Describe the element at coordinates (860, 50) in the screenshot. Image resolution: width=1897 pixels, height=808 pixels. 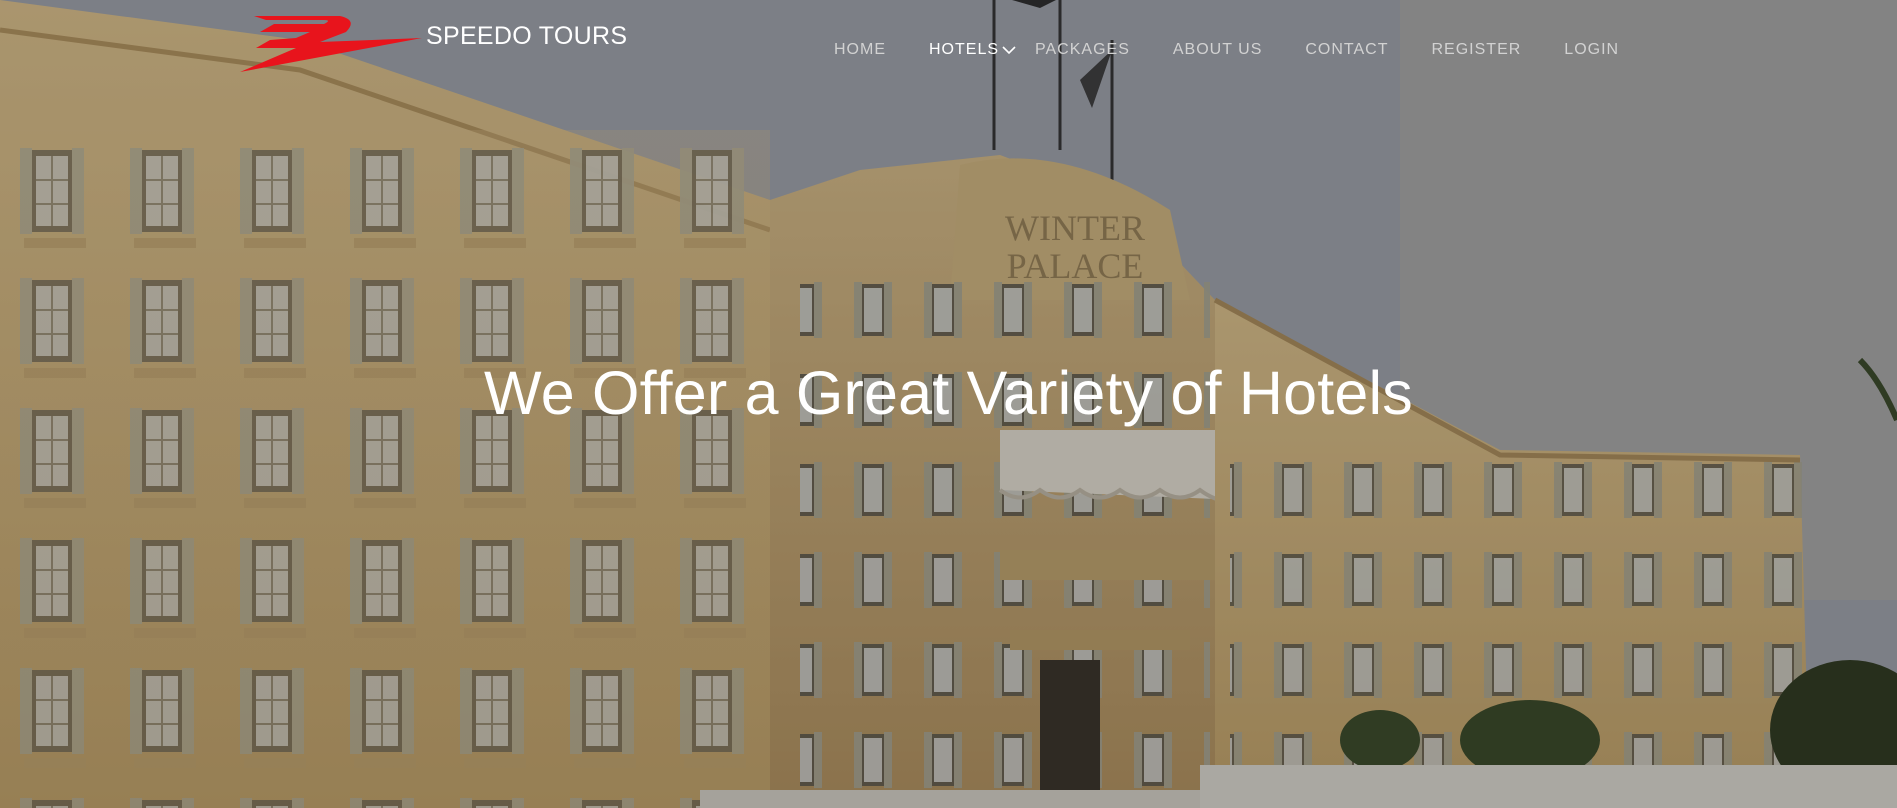
I see `nav-home: HOME` at that location.